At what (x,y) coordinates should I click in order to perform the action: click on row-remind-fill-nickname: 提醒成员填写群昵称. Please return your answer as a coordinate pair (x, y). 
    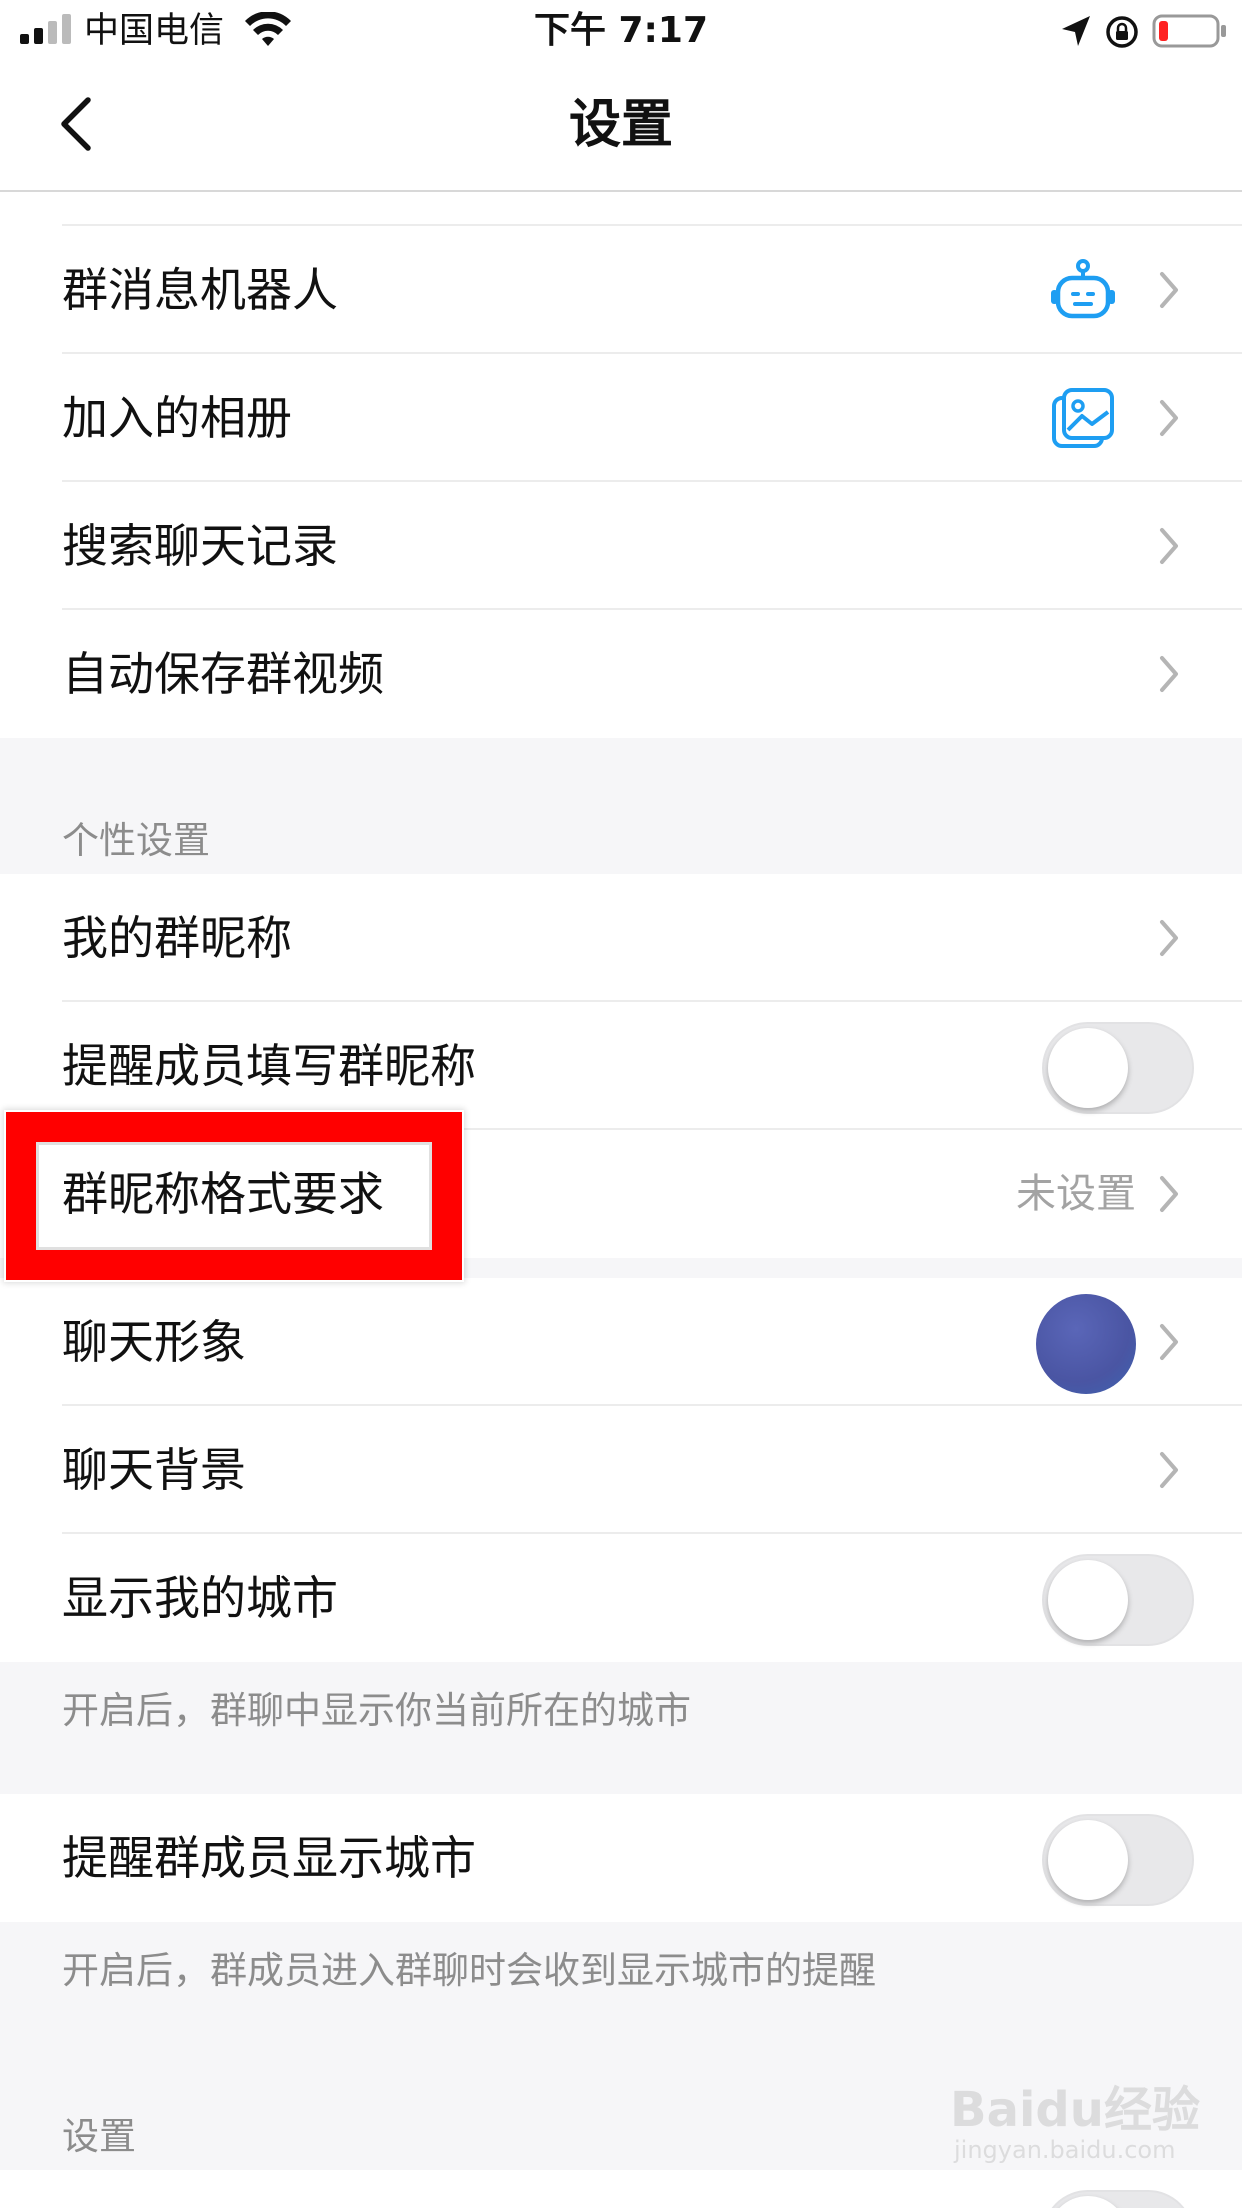
    Looking at the image, I should click on (621, 1066).